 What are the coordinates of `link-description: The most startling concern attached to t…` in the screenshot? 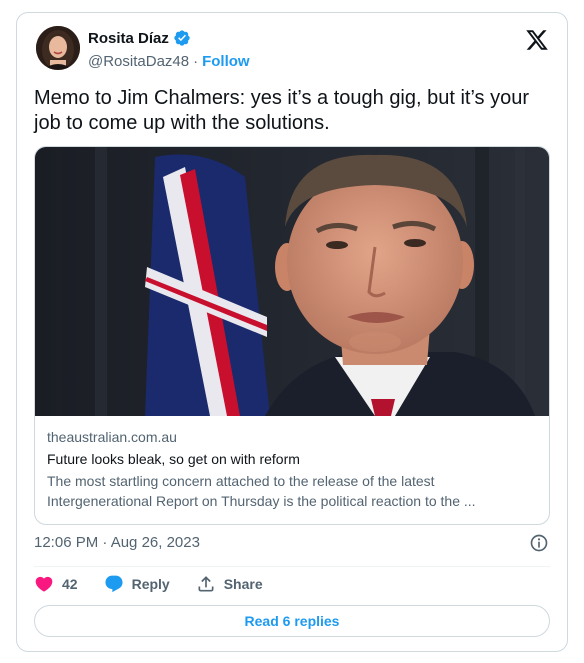 It's located at (261, 491).